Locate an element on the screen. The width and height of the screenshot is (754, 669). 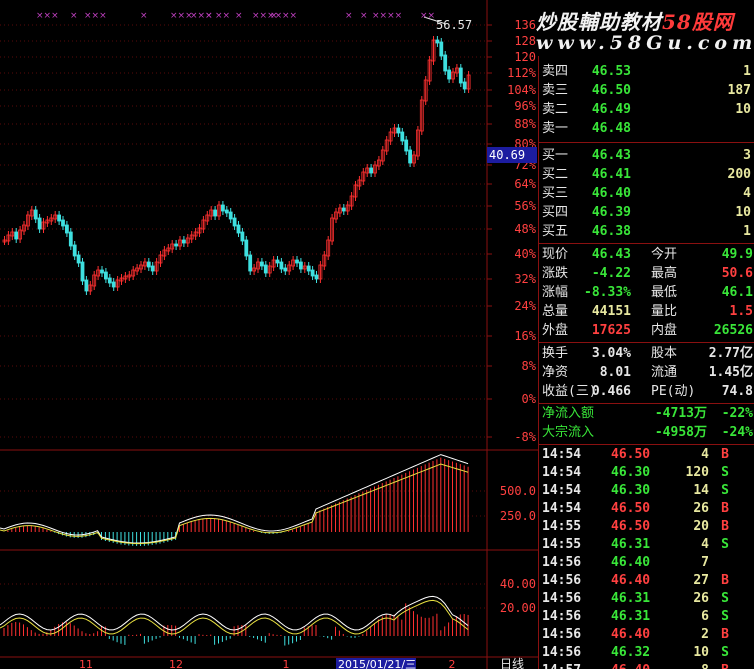
tick-row: 14:56 46.40 2 B is located at coordinates (646, 635).